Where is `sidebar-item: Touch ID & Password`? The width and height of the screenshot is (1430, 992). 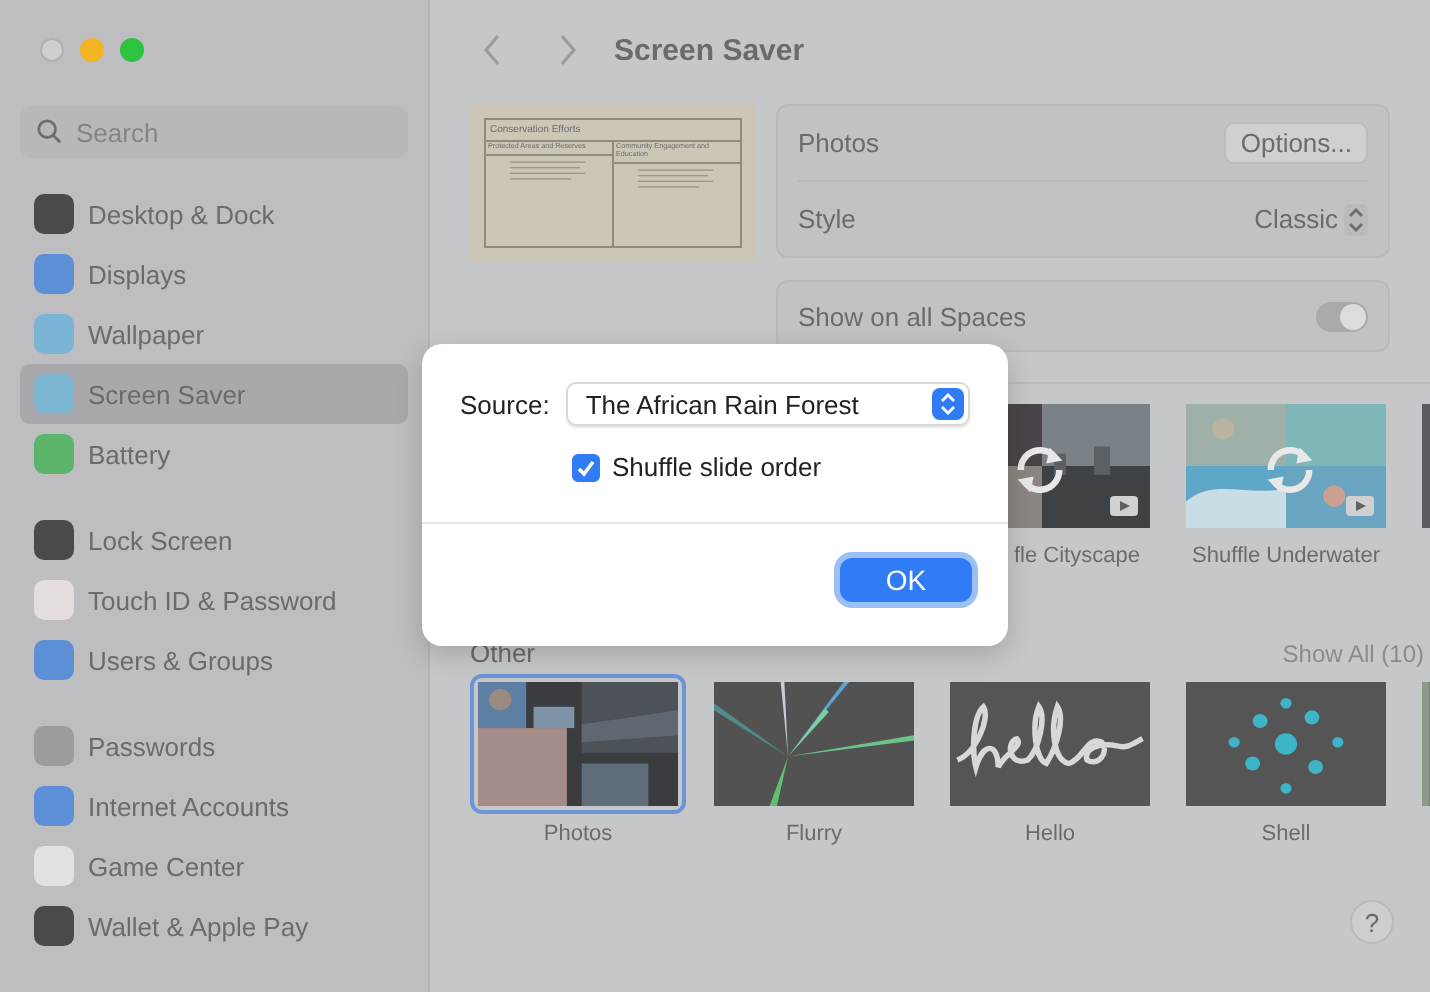 sidebar-item: Touch ID & Password is located at coordinates (214, 600).